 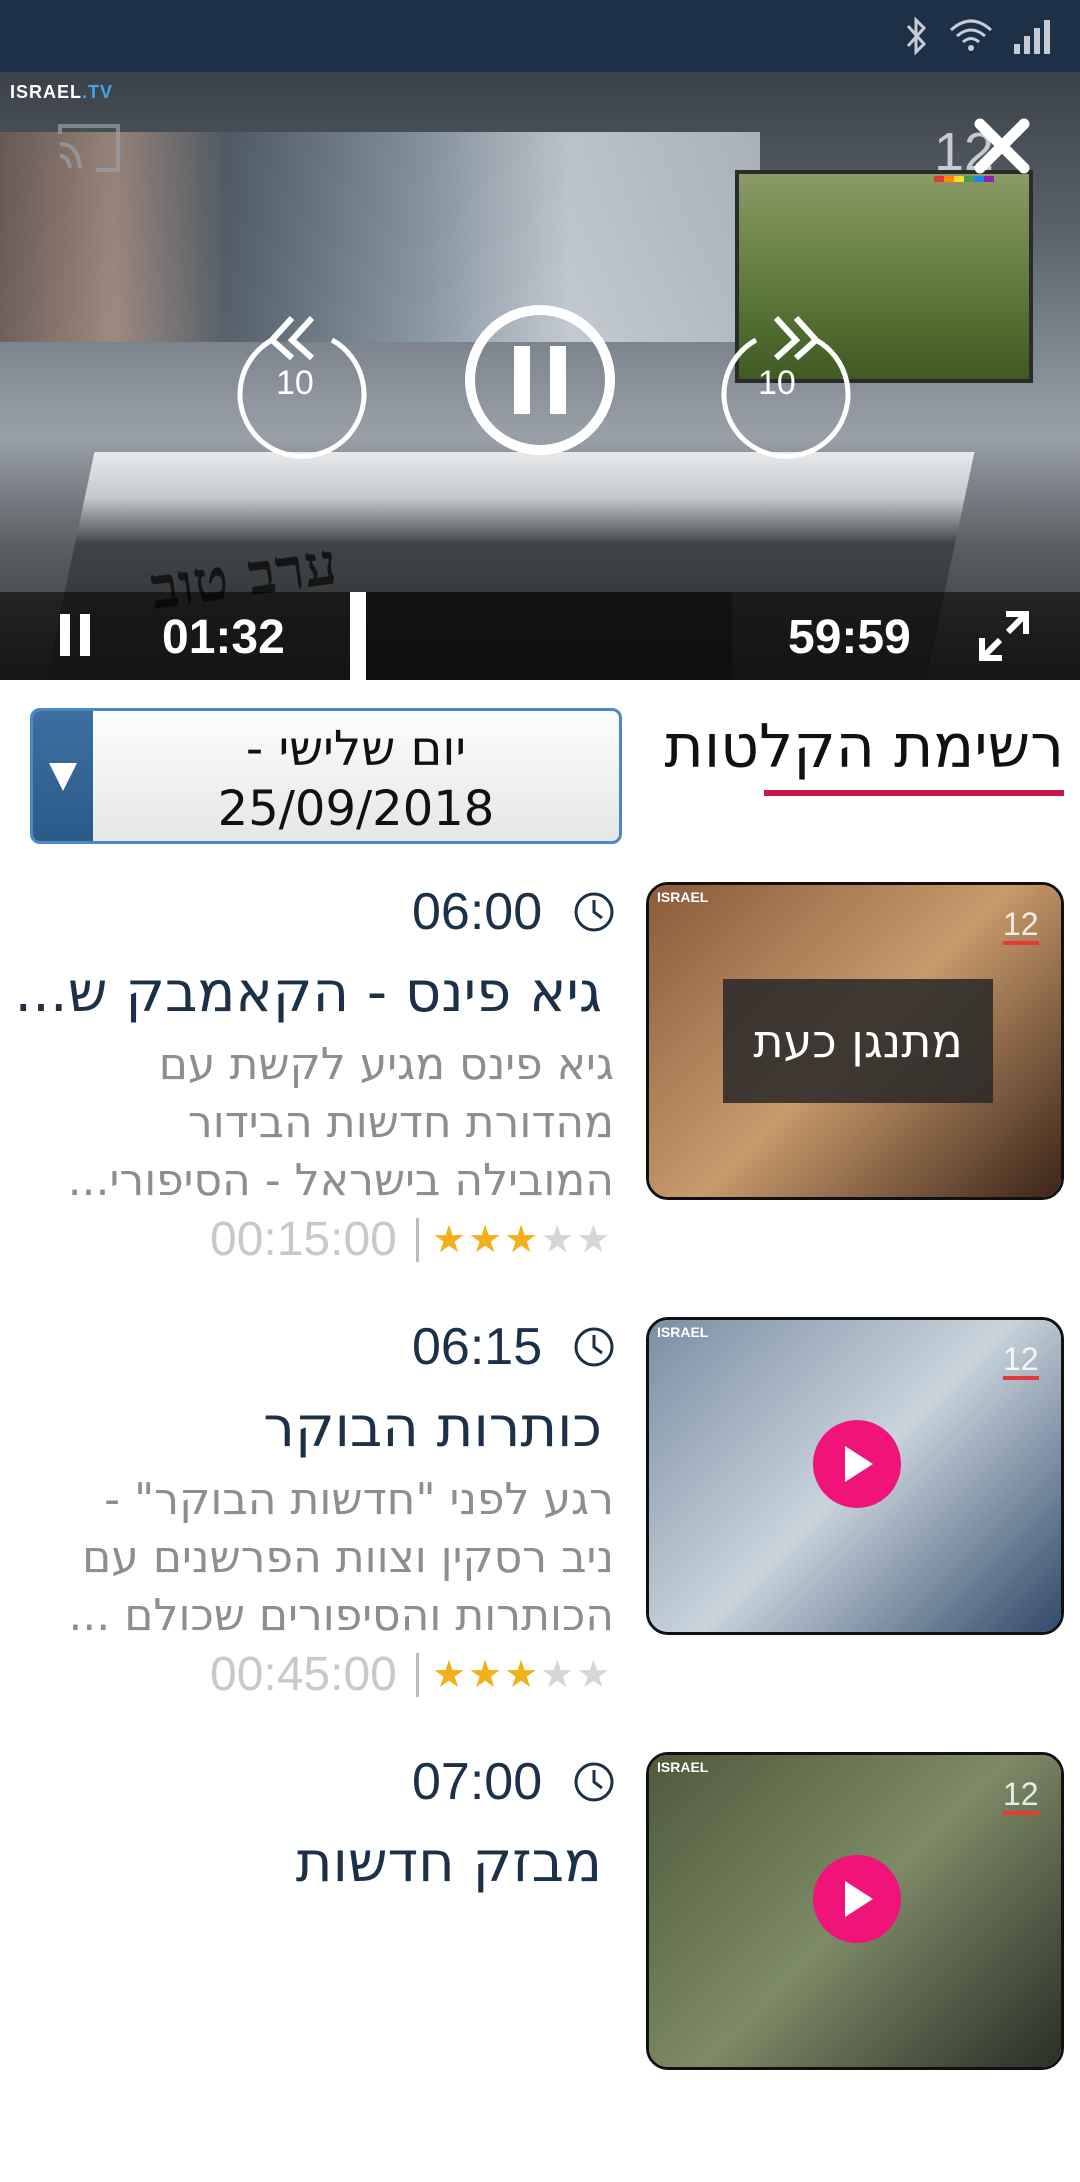 I want to click on current-time: 01:32, so click(x=223, y=637).